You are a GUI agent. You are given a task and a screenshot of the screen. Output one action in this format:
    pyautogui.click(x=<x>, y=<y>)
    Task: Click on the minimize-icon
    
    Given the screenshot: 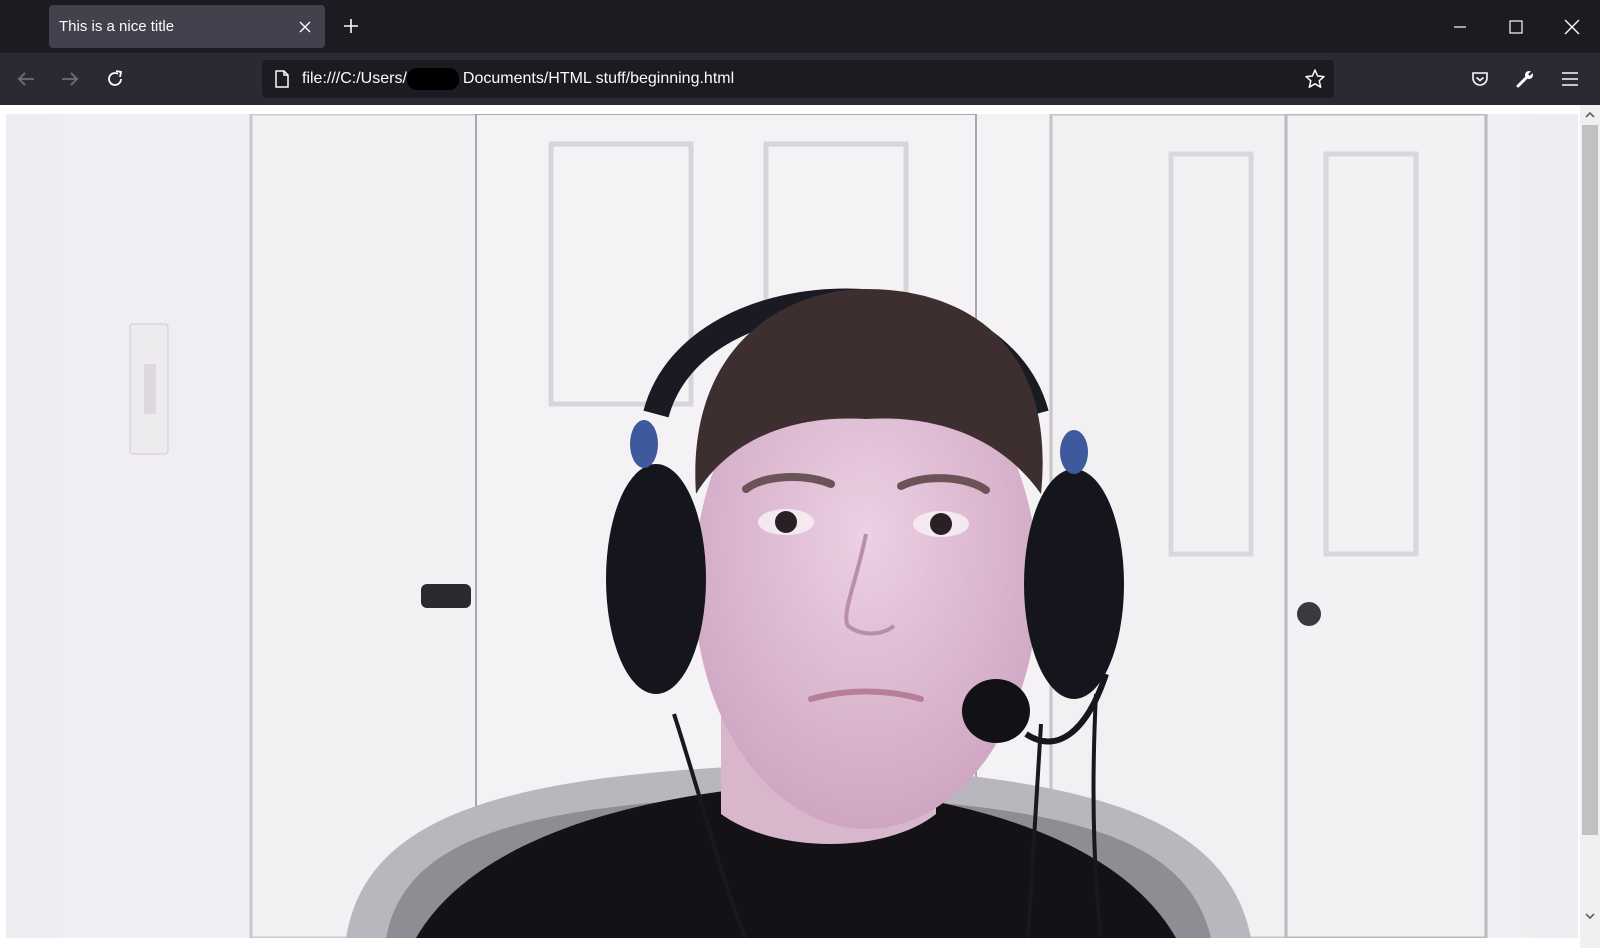 What is the action you would take?
    pyautogui.click(x=1460, y=26)
    